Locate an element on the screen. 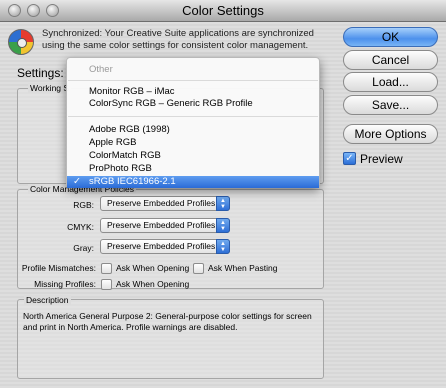  menu-item-srgb-label: sRGB IEC61966-2.1 is located at coordinates (132, 181).